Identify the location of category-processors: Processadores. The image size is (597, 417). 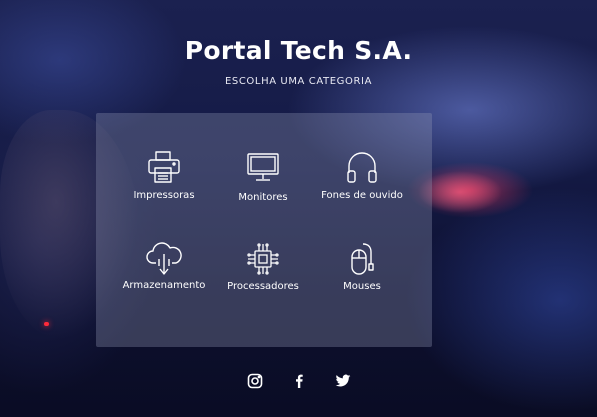
(263, 266).